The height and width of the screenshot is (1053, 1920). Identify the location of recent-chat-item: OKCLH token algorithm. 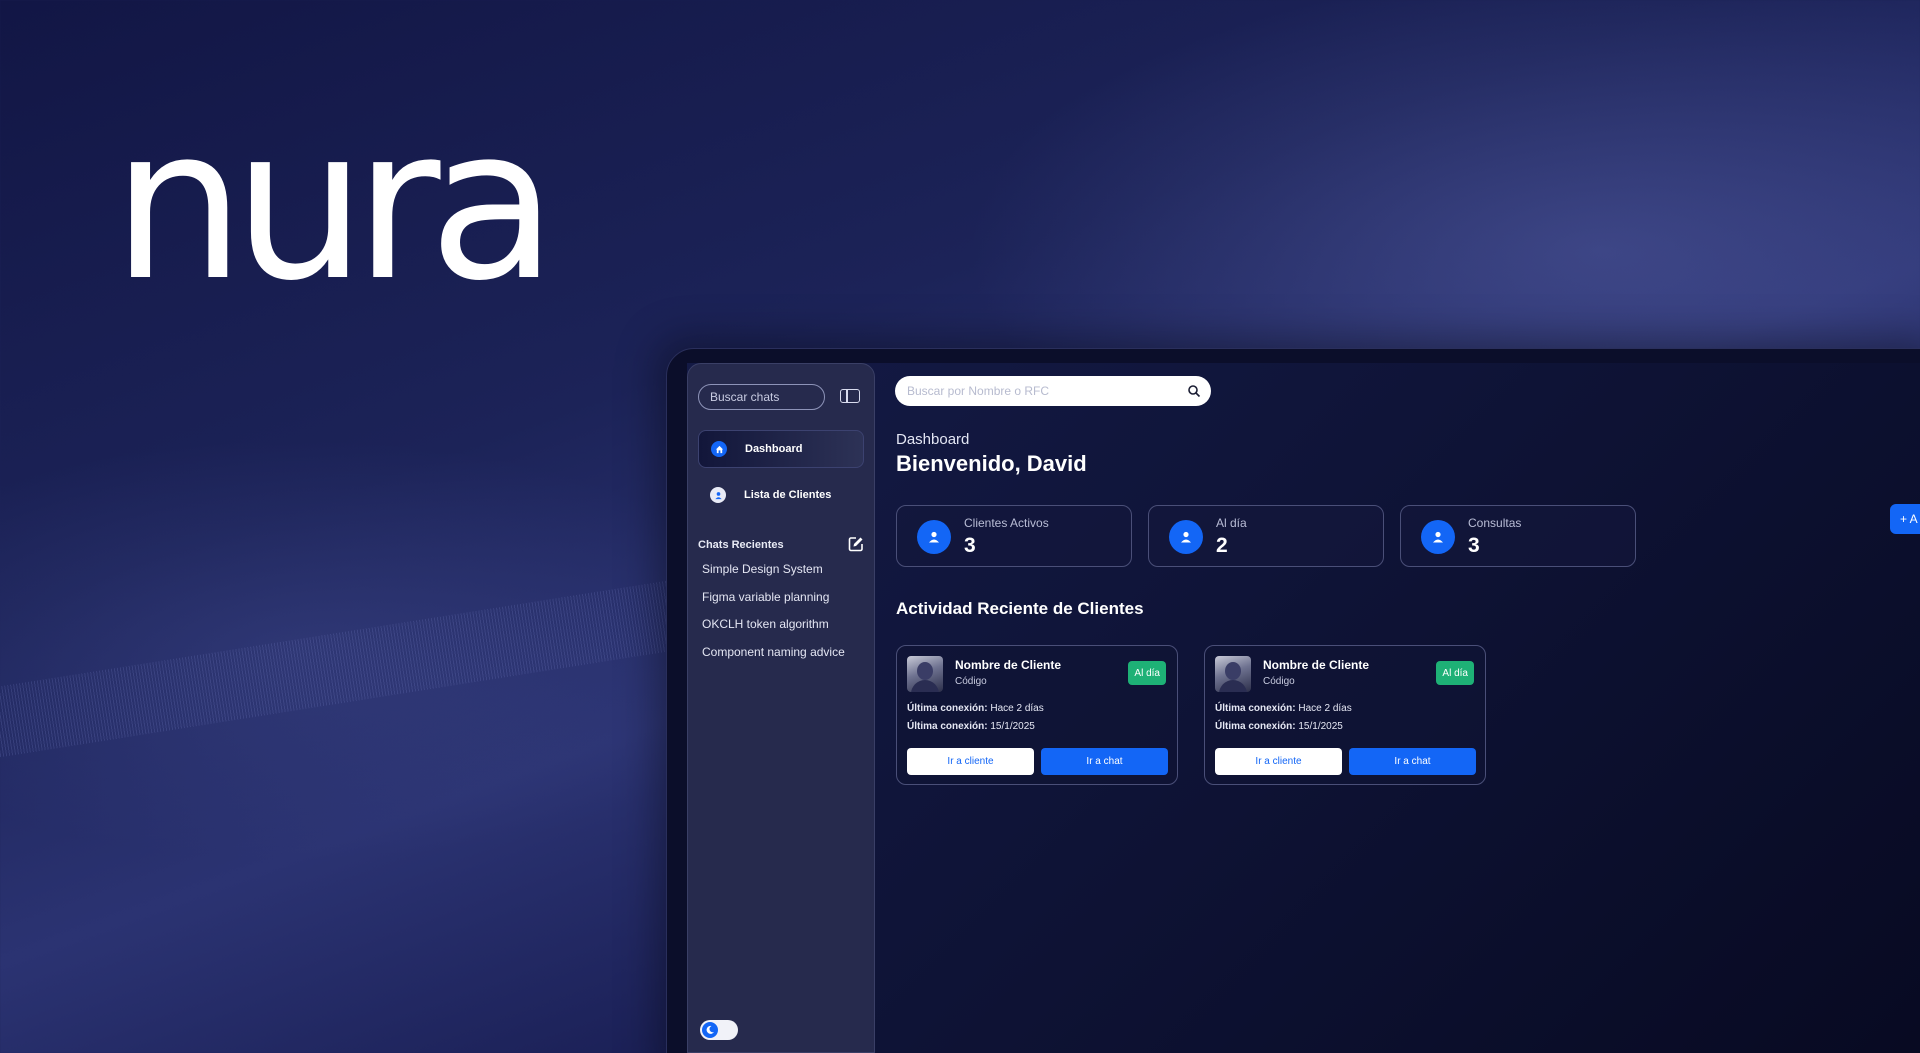
(765, 624).